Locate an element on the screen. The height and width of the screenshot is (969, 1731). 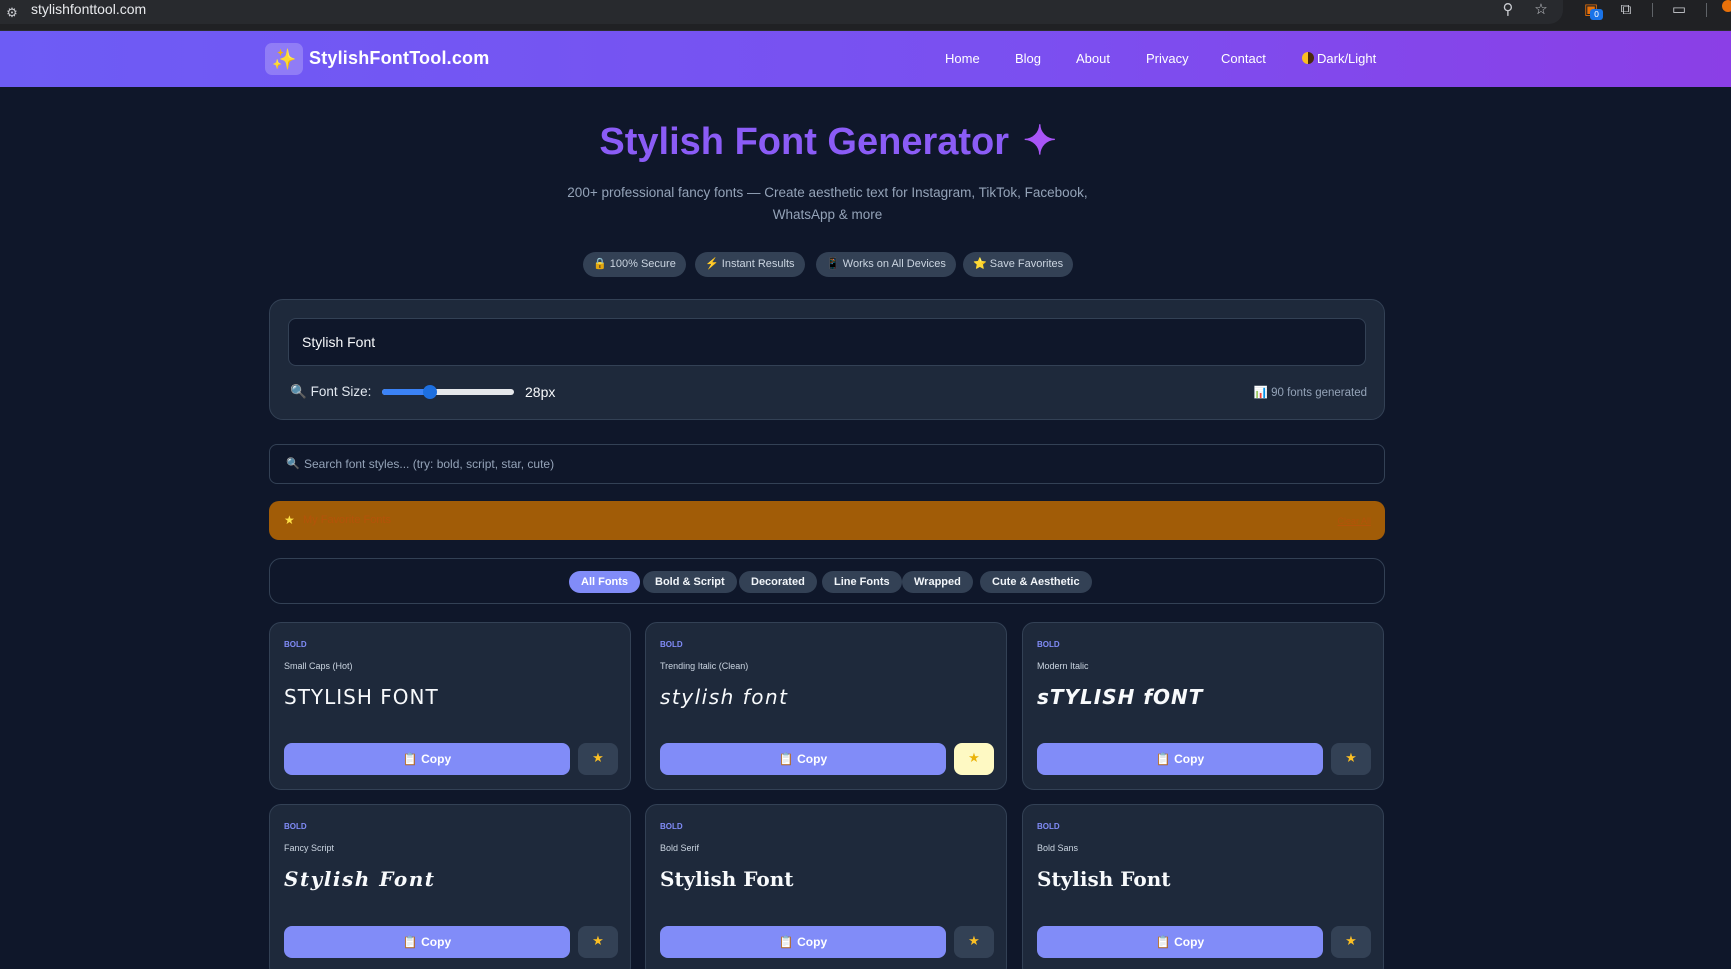
font-size-value: 28px is located at coordinates (540, 392).